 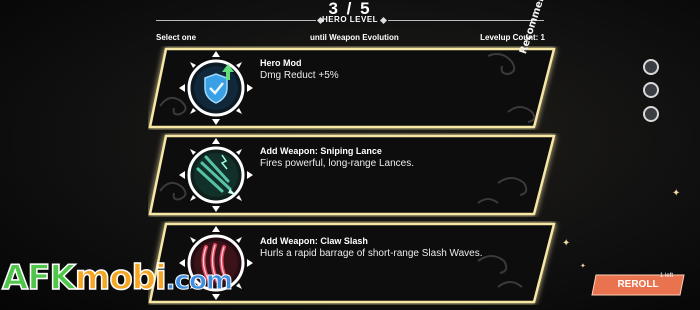 I want to click on card-title: Add Weapon: Sniping Lance, so click(x=321, y=151).